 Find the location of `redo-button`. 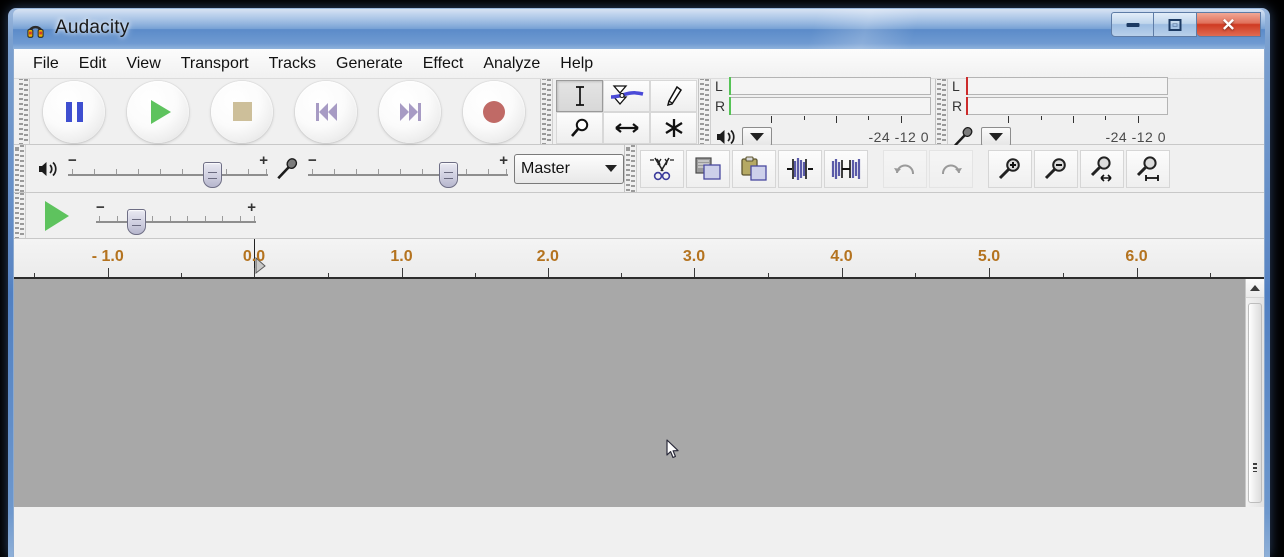

redo-button is located at coordinates (951, 168).